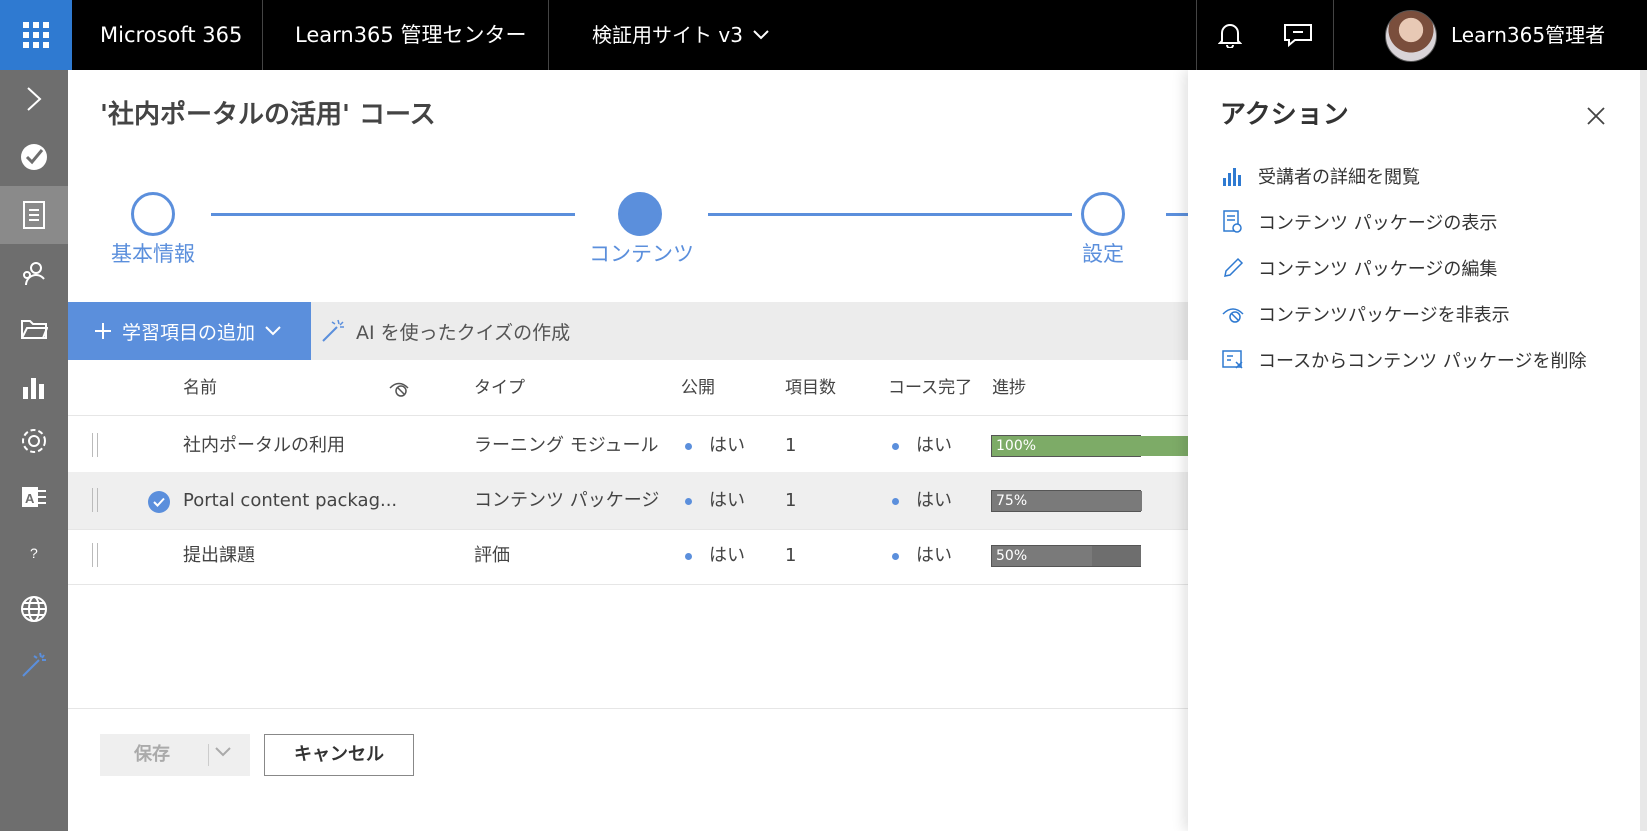 This screenshot has width=1647, height=831. I want to click on row-name: 提出課題, so click(219, 555).